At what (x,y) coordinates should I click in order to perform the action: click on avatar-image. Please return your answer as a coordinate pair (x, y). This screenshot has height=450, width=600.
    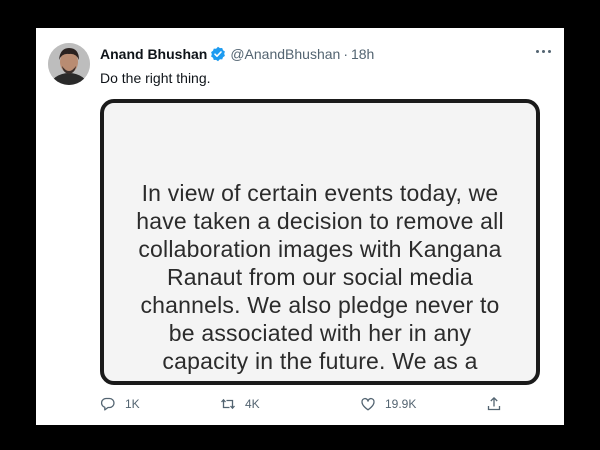
    Looking at the image, I should click on (69, 64).